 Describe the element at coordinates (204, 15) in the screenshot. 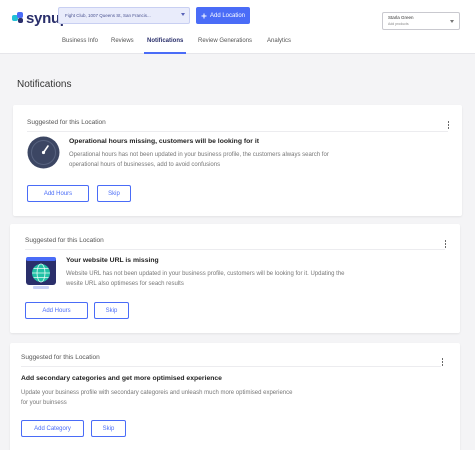

I see `plus-icon` at that location.